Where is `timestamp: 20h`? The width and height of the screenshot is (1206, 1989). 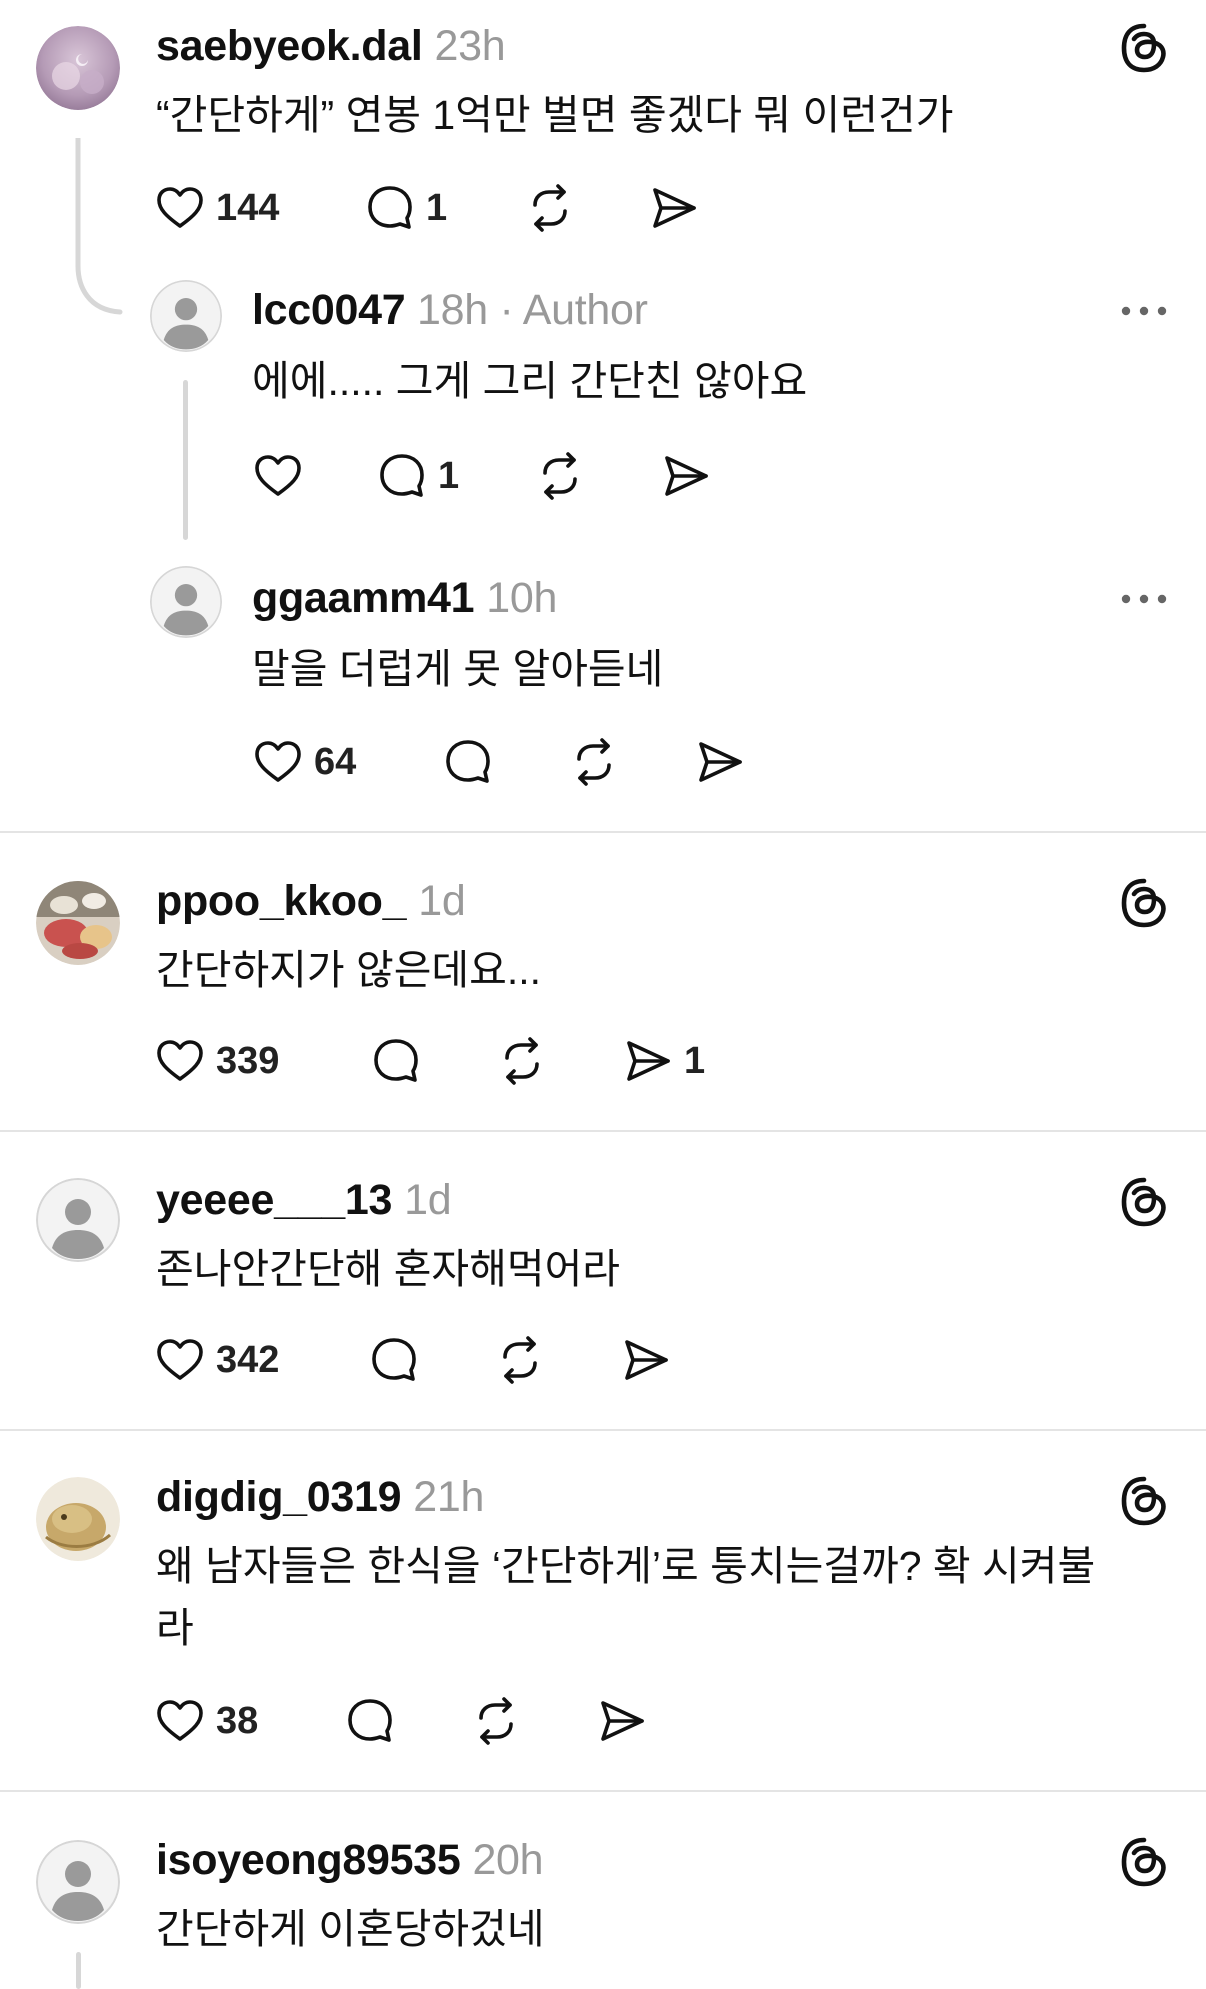 timestamp: 20h is located at coordinates (508, 1860).